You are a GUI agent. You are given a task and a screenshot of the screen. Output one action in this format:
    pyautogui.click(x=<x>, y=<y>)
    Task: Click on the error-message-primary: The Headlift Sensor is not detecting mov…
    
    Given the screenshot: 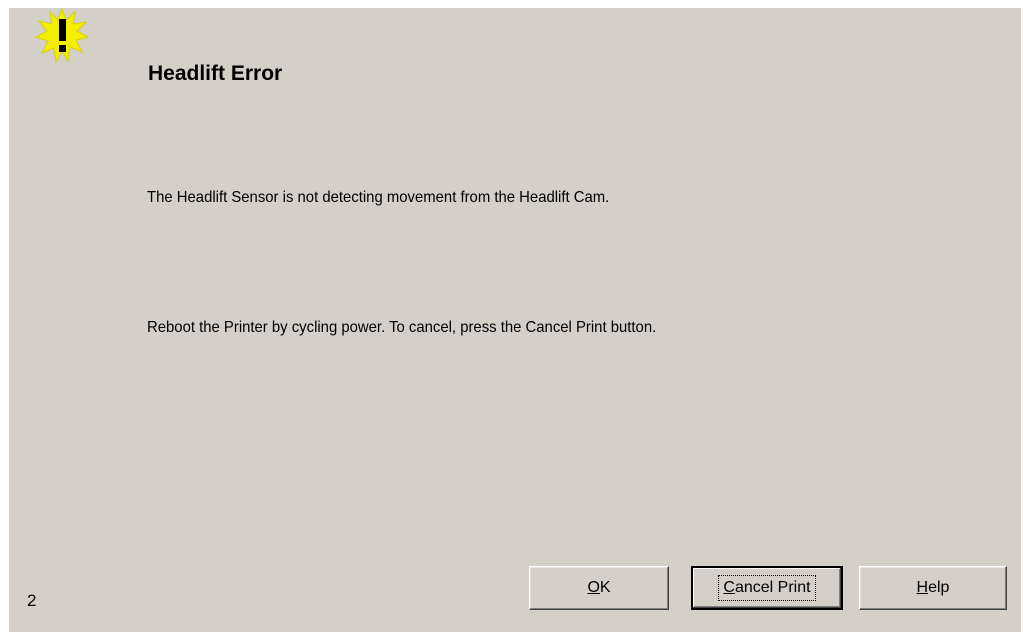 What is the action you would take?
    pyautogui.click(x=378, y=197)
    